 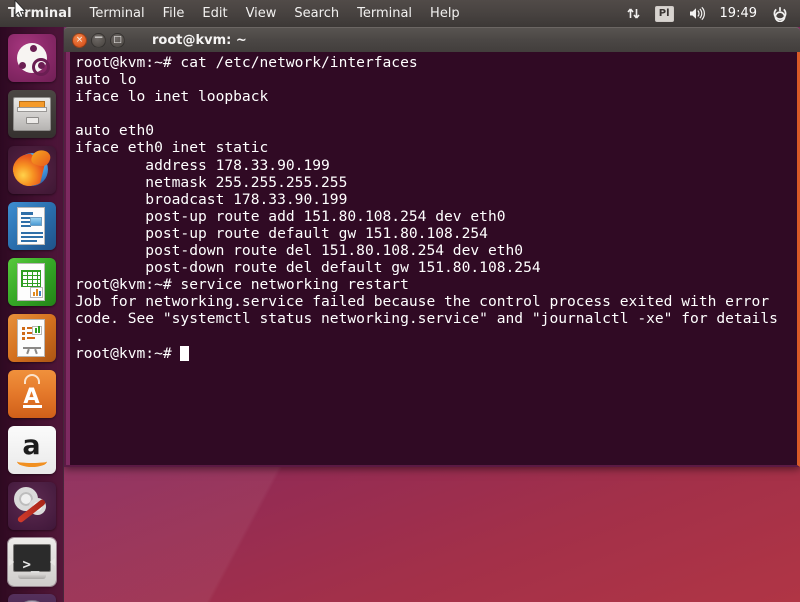 I want to click on launcher-item-libreoffice-impress, so click(x=31, y=338).